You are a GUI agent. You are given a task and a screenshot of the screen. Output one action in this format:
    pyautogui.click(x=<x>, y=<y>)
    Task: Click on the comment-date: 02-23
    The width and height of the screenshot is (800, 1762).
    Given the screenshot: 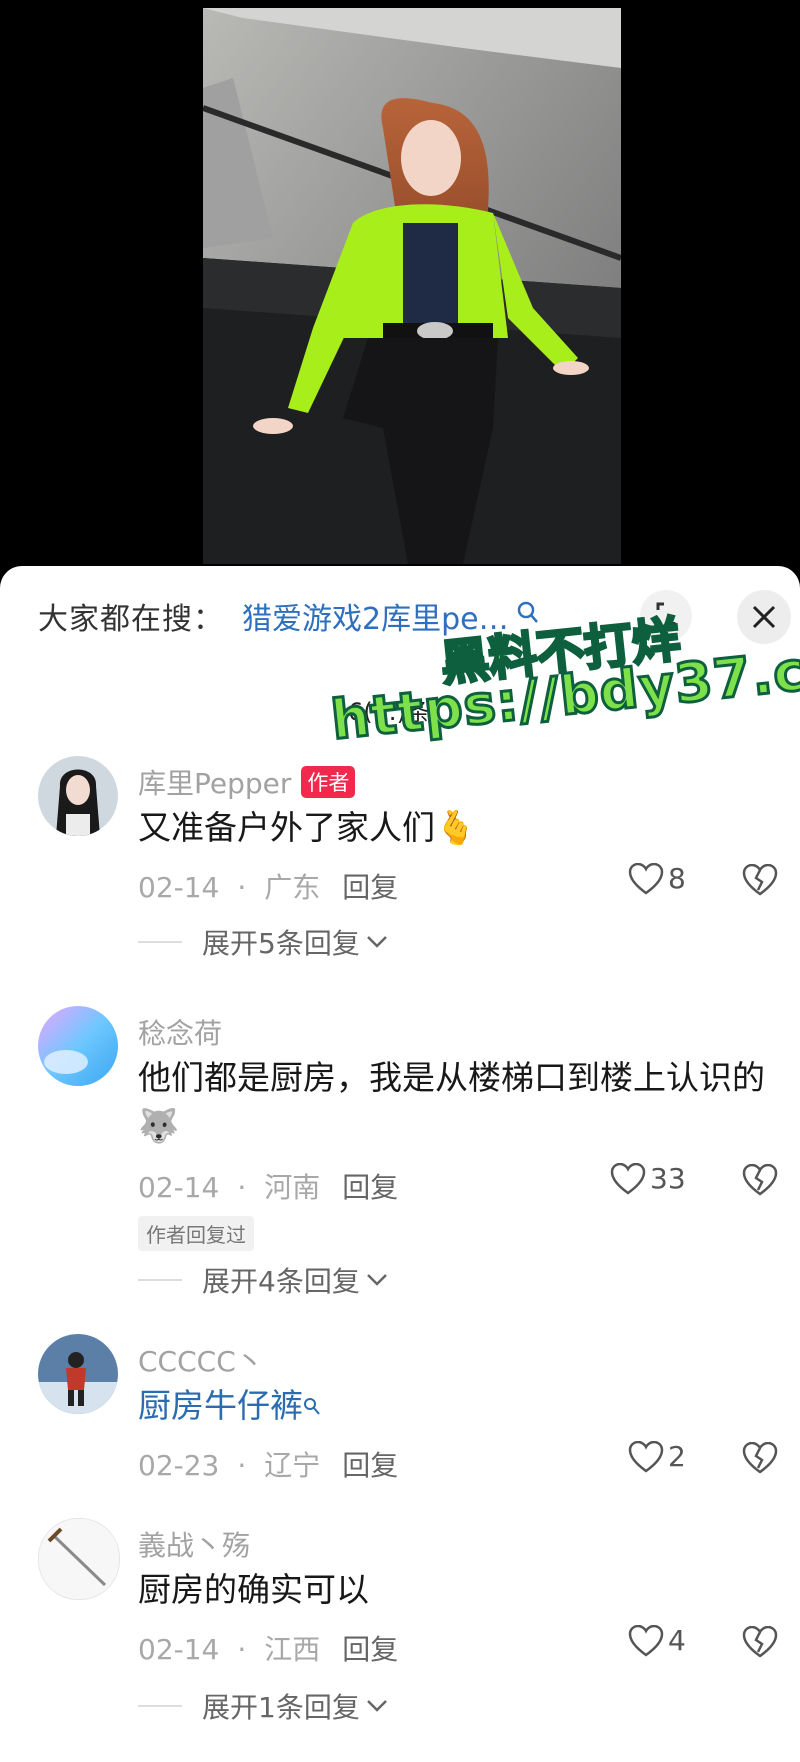 What is the action you would take?
    pyautogui.click(x=179, y=1465)
    